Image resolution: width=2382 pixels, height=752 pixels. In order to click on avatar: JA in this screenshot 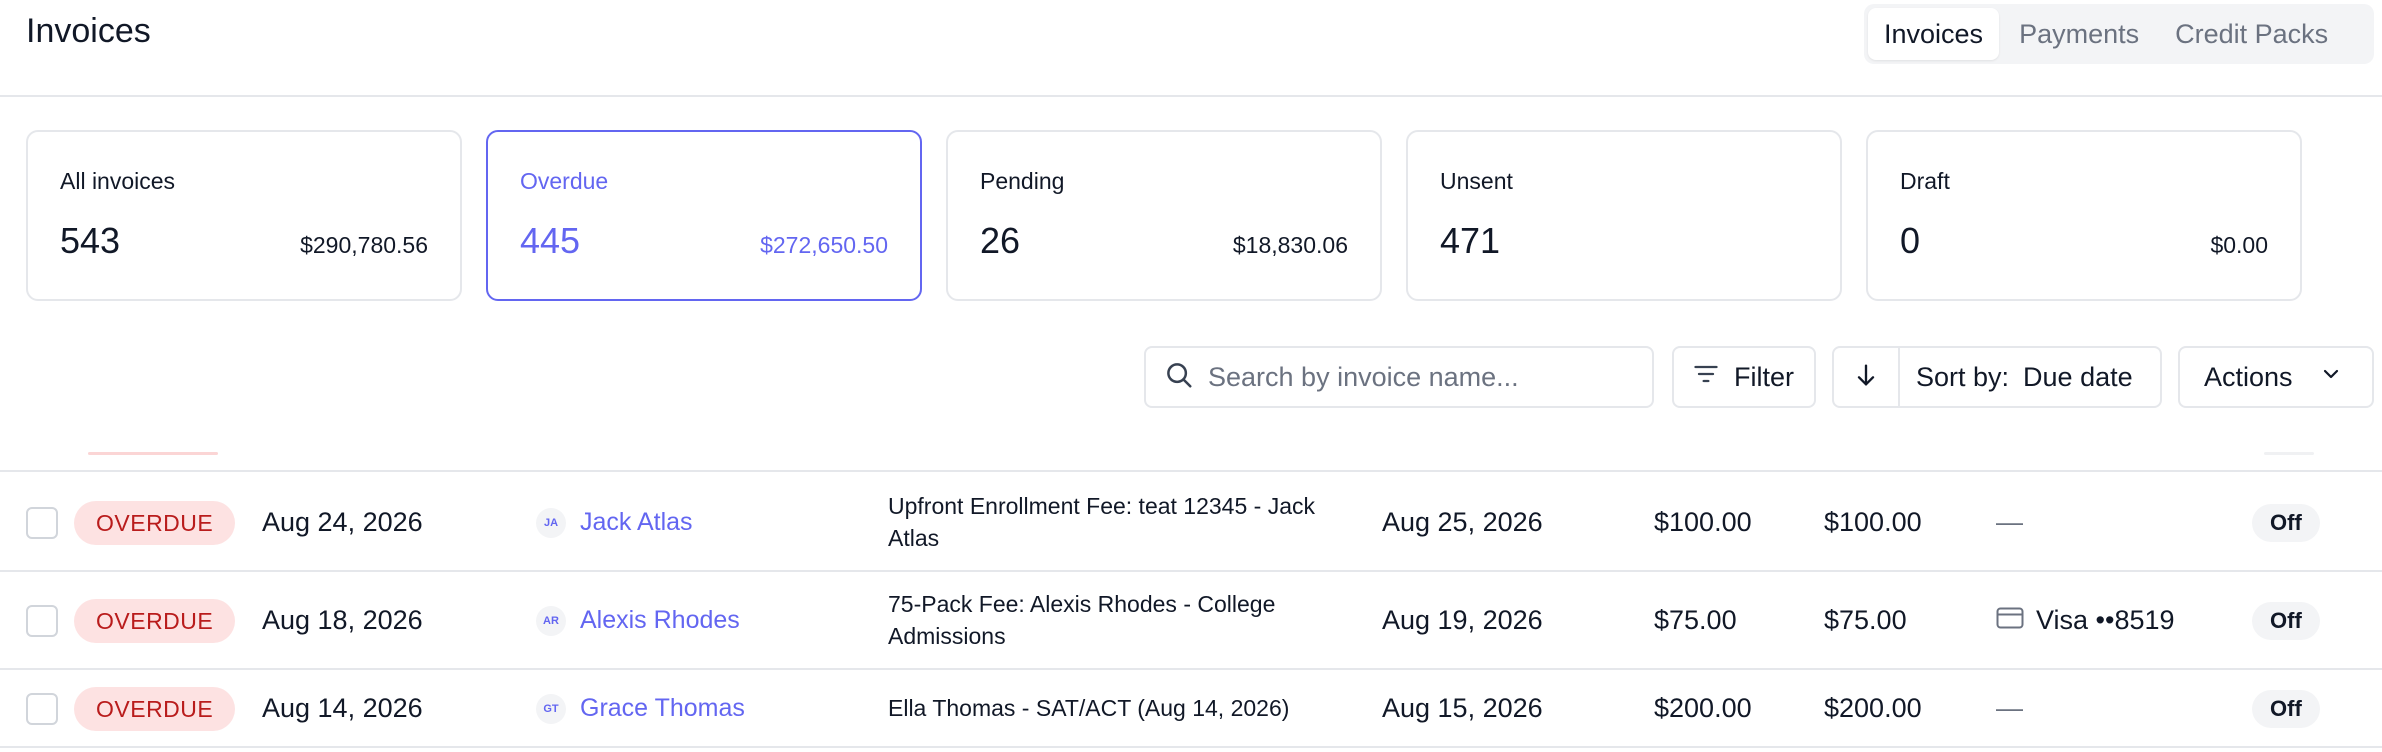, I will do `click(551, 523)`.